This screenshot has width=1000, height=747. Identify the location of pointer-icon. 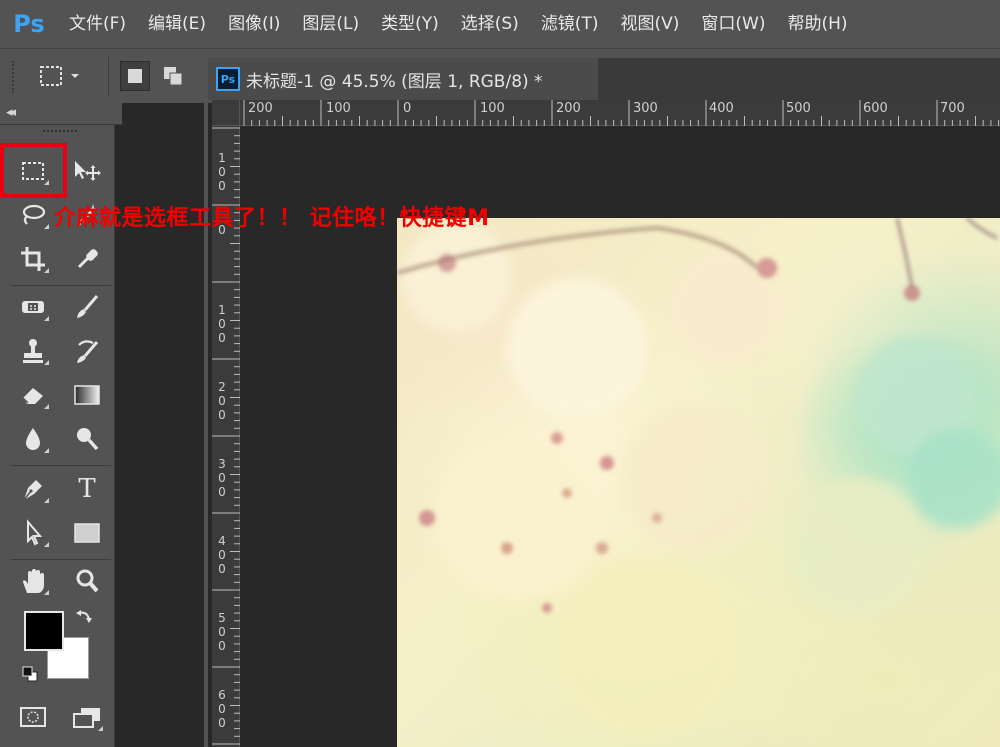
(35, 532).